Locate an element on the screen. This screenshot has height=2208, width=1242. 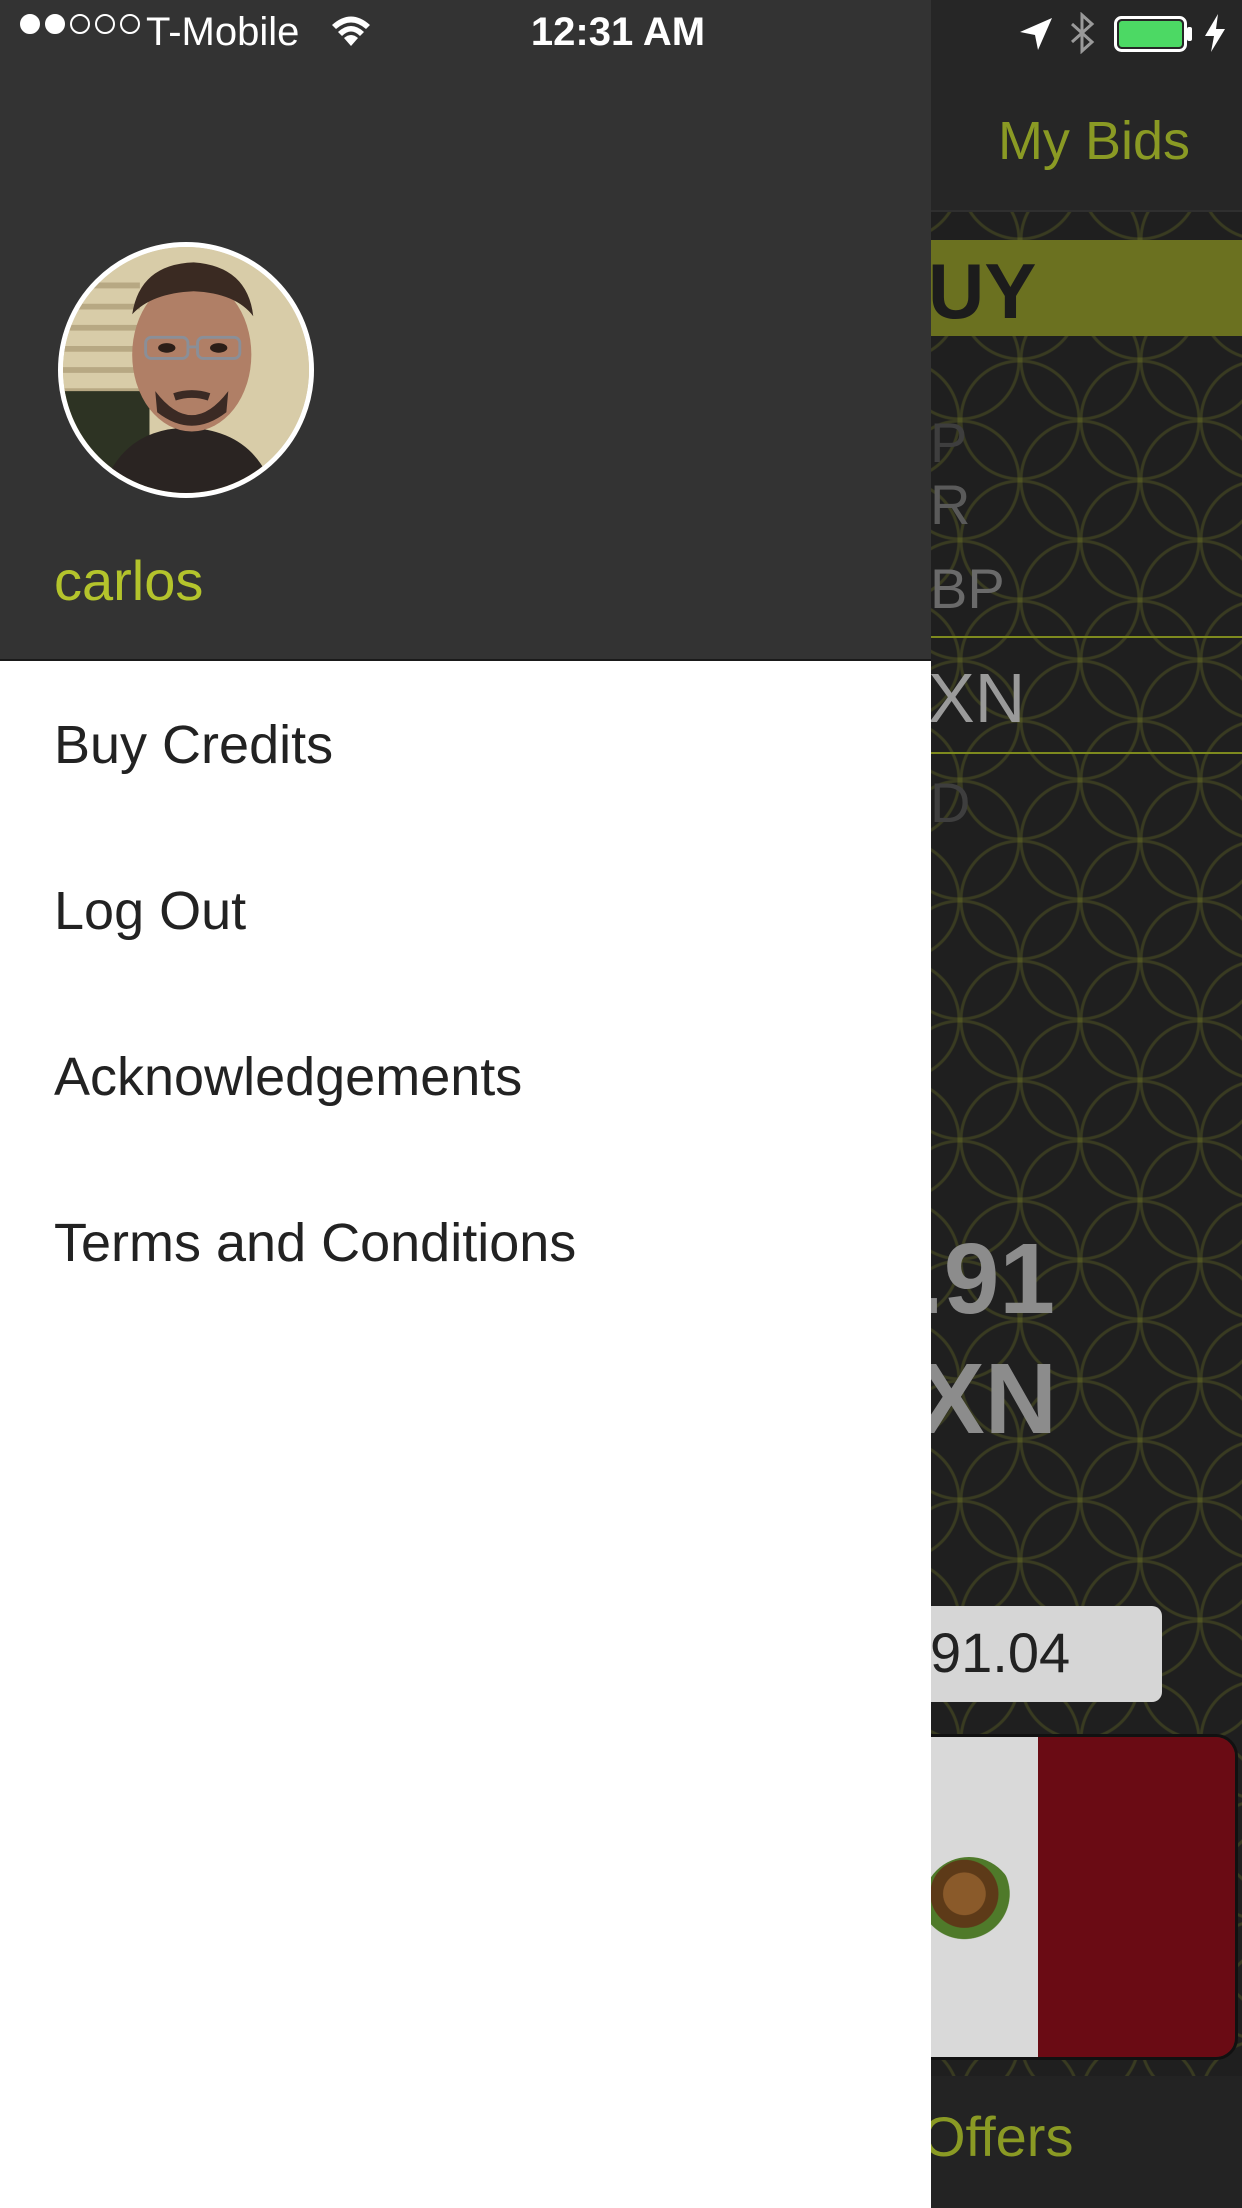
username: carlos is located at coordinates (129, 580).